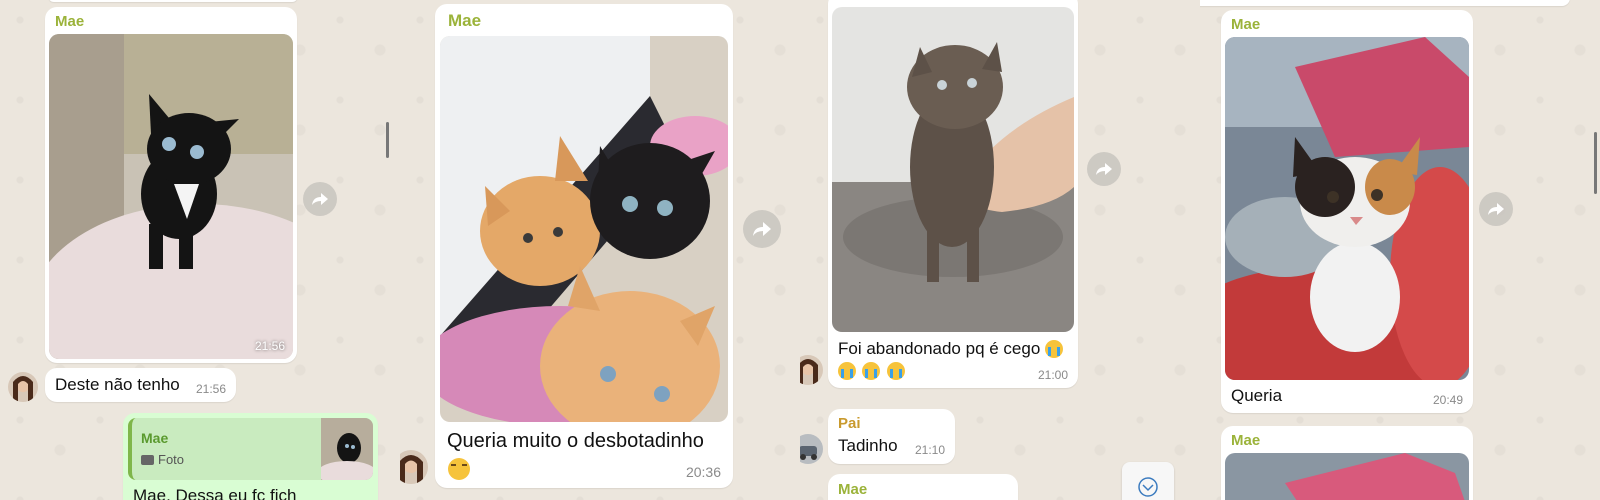 The width and height of the screenshot is (1600, 500). I want to click on quoted-thumbnail, so click(347, 449).